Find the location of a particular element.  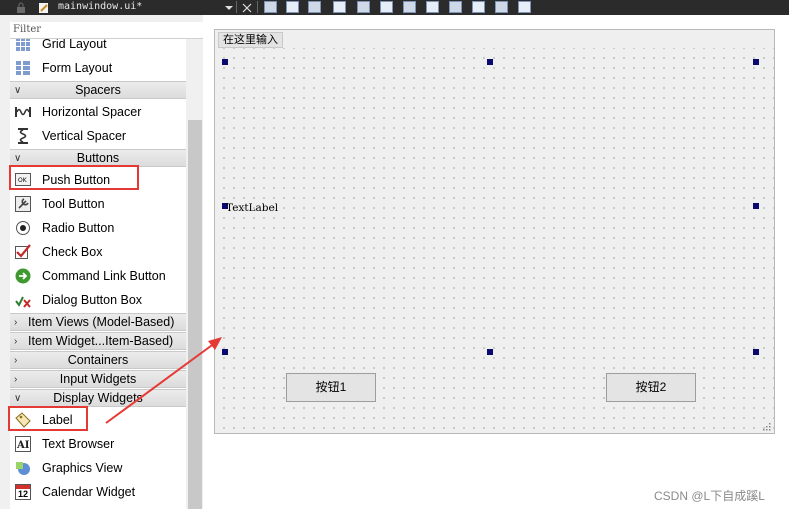

watermark: CSDN @L下自成蹊L is located at coordinates (709, 496).